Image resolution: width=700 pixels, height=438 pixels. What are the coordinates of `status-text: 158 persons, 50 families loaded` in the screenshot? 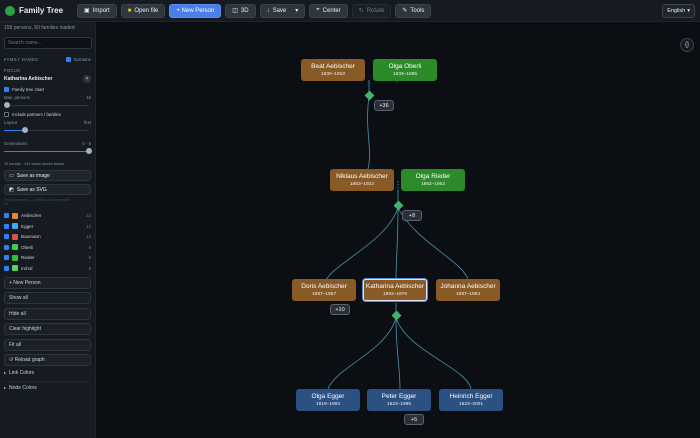 It's located at (39, 28).